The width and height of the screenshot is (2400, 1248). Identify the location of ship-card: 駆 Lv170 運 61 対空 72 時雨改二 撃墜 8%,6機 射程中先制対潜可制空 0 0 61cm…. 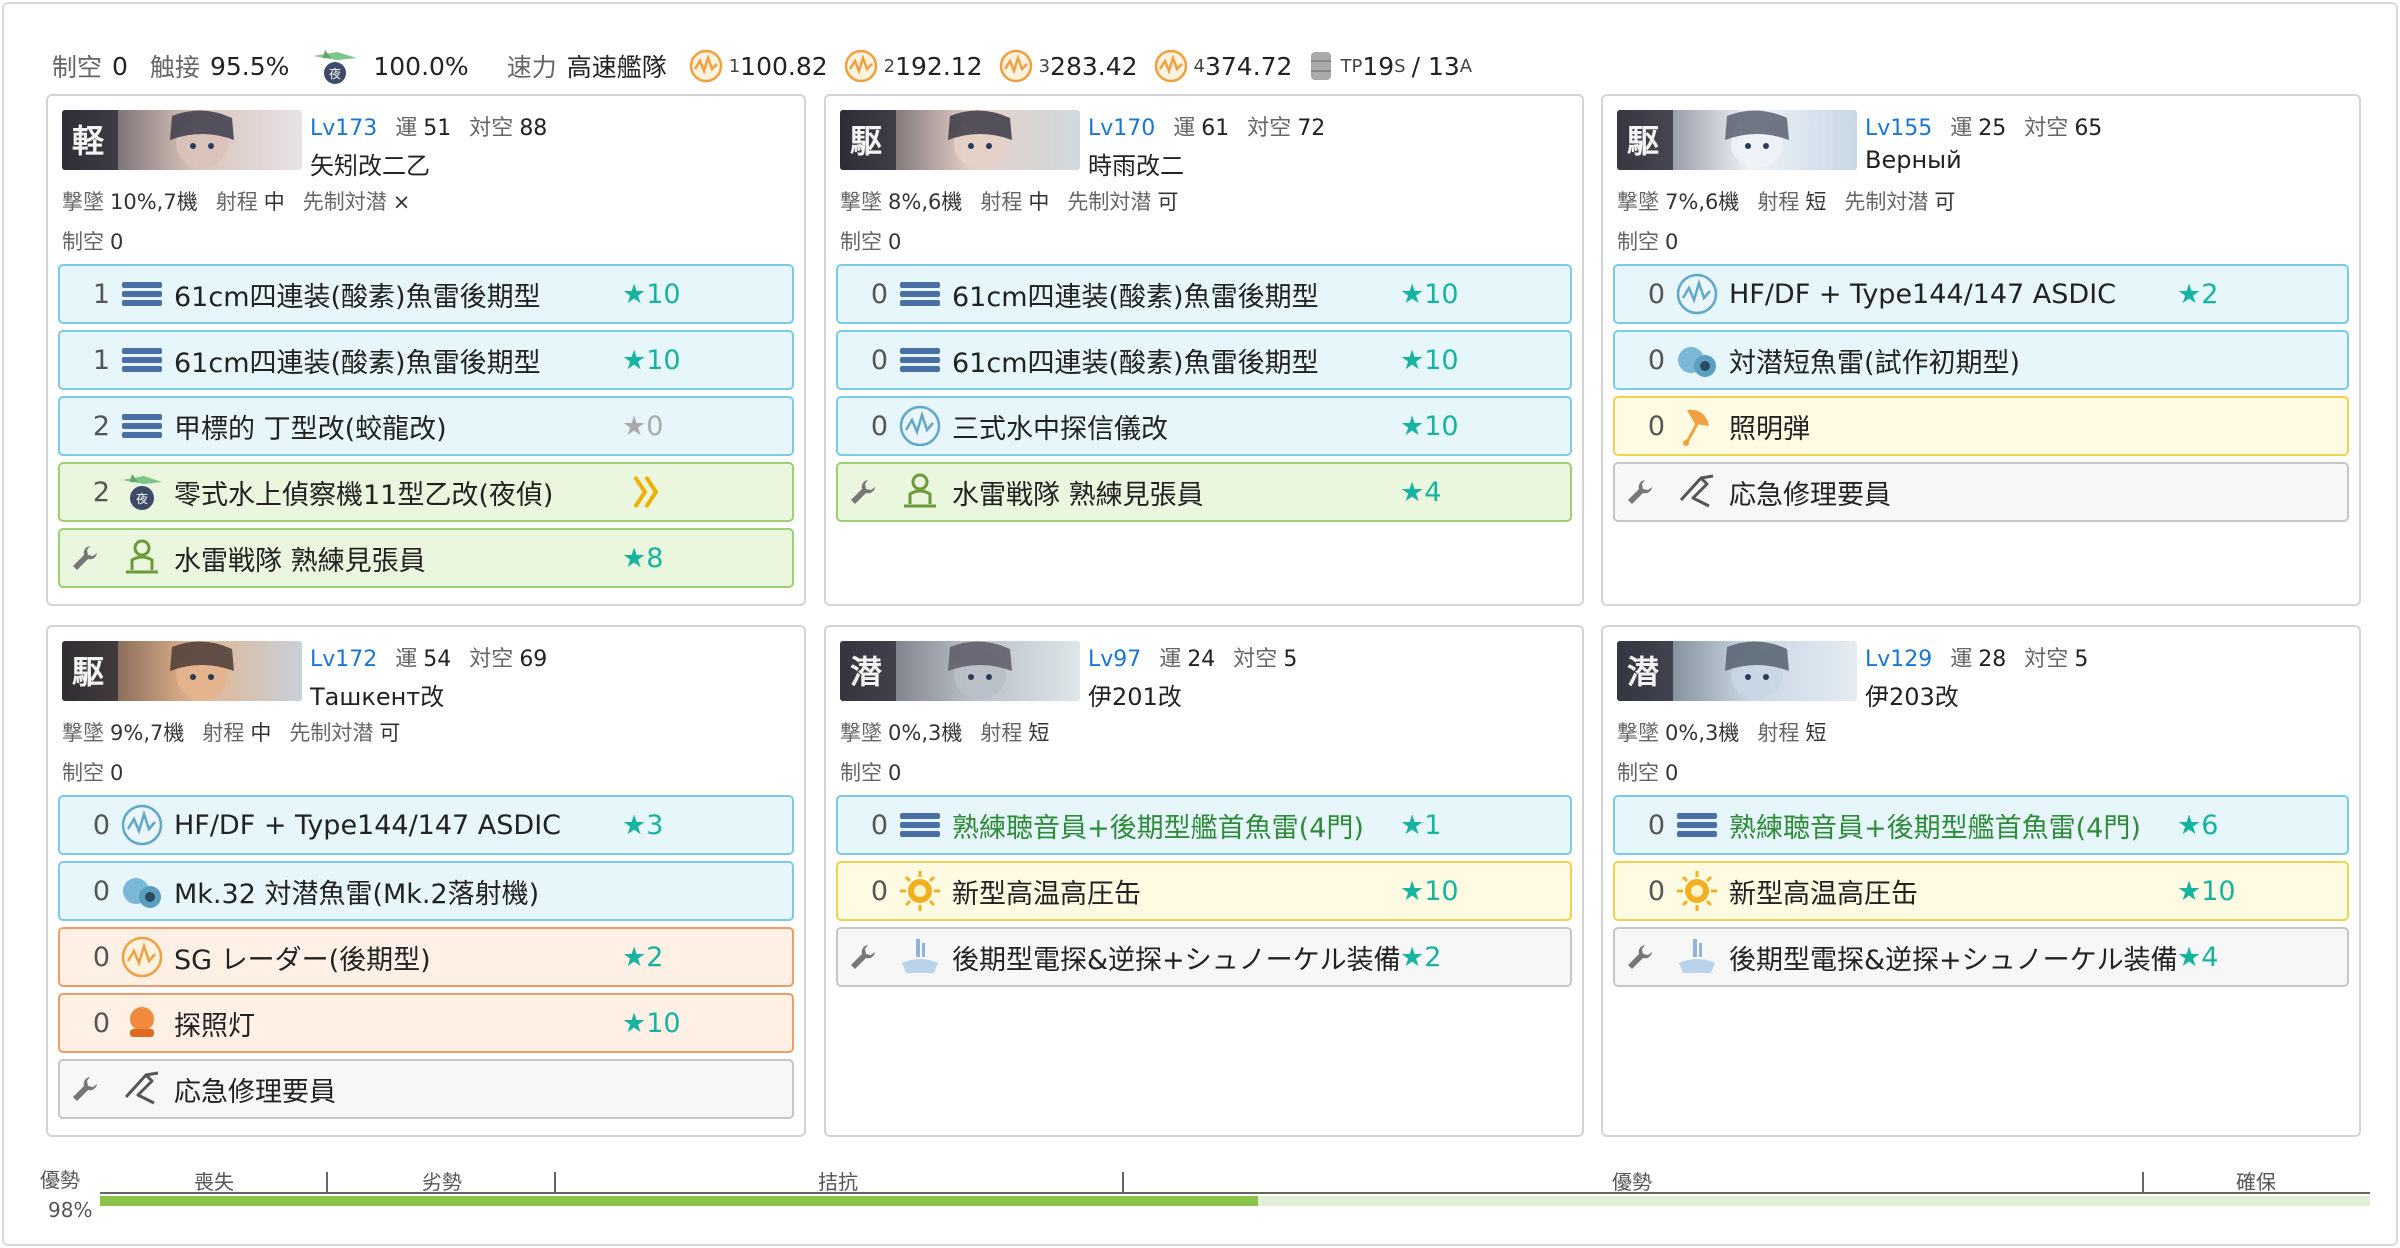
(1204, 350).